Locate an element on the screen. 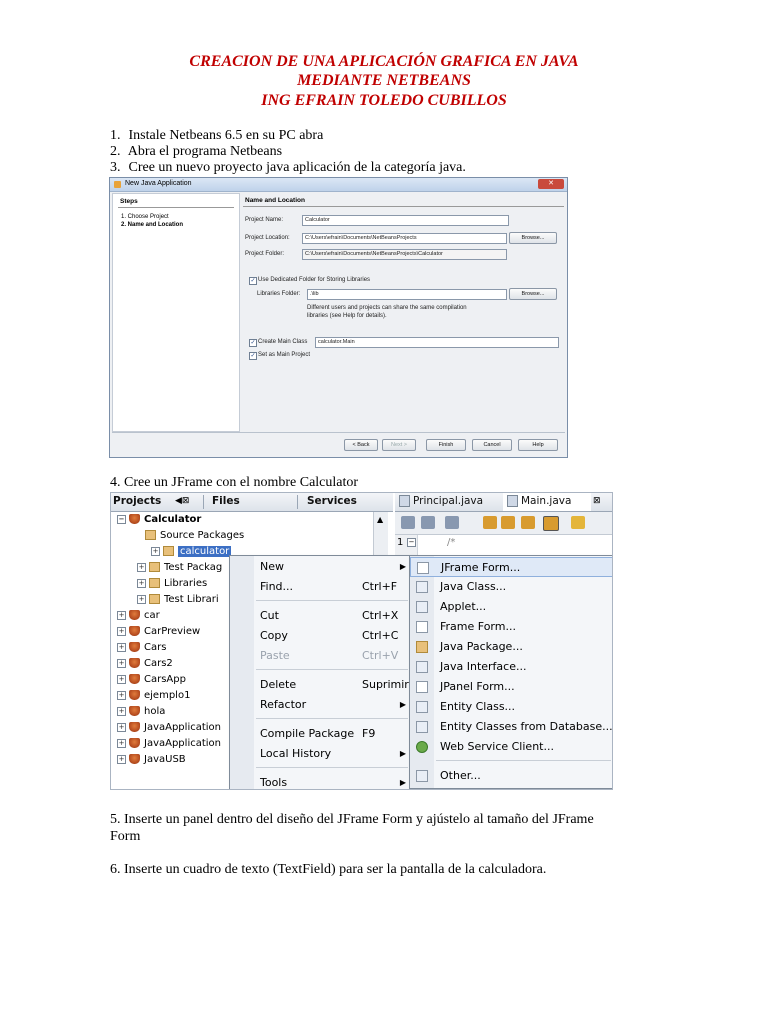 Image resolution: width=768 pixels, height=1024 pixels. tab-files: Files is located at coordinates (226, 501).